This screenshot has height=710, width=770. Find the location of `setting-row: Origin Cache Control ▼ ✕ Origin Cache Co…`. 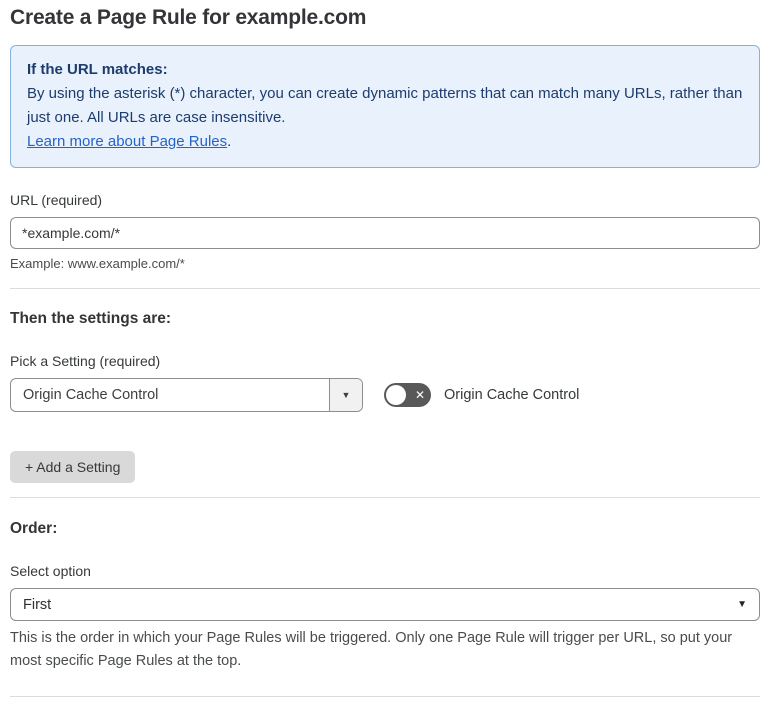

setting-row: Origin Cache Control ▼ ✕ Origin Cache Co… is located at coordinates (385, 395).